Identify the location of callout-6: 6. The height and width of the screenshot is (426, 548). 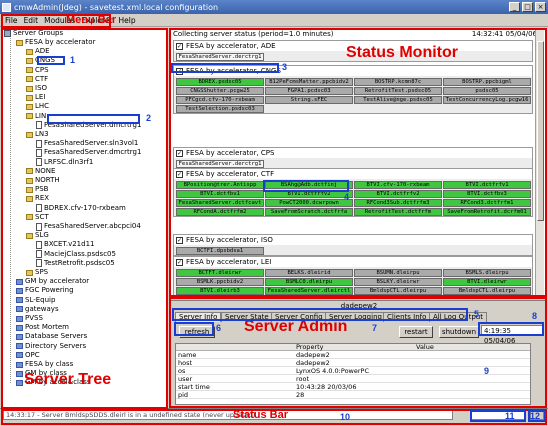
(219, 328).